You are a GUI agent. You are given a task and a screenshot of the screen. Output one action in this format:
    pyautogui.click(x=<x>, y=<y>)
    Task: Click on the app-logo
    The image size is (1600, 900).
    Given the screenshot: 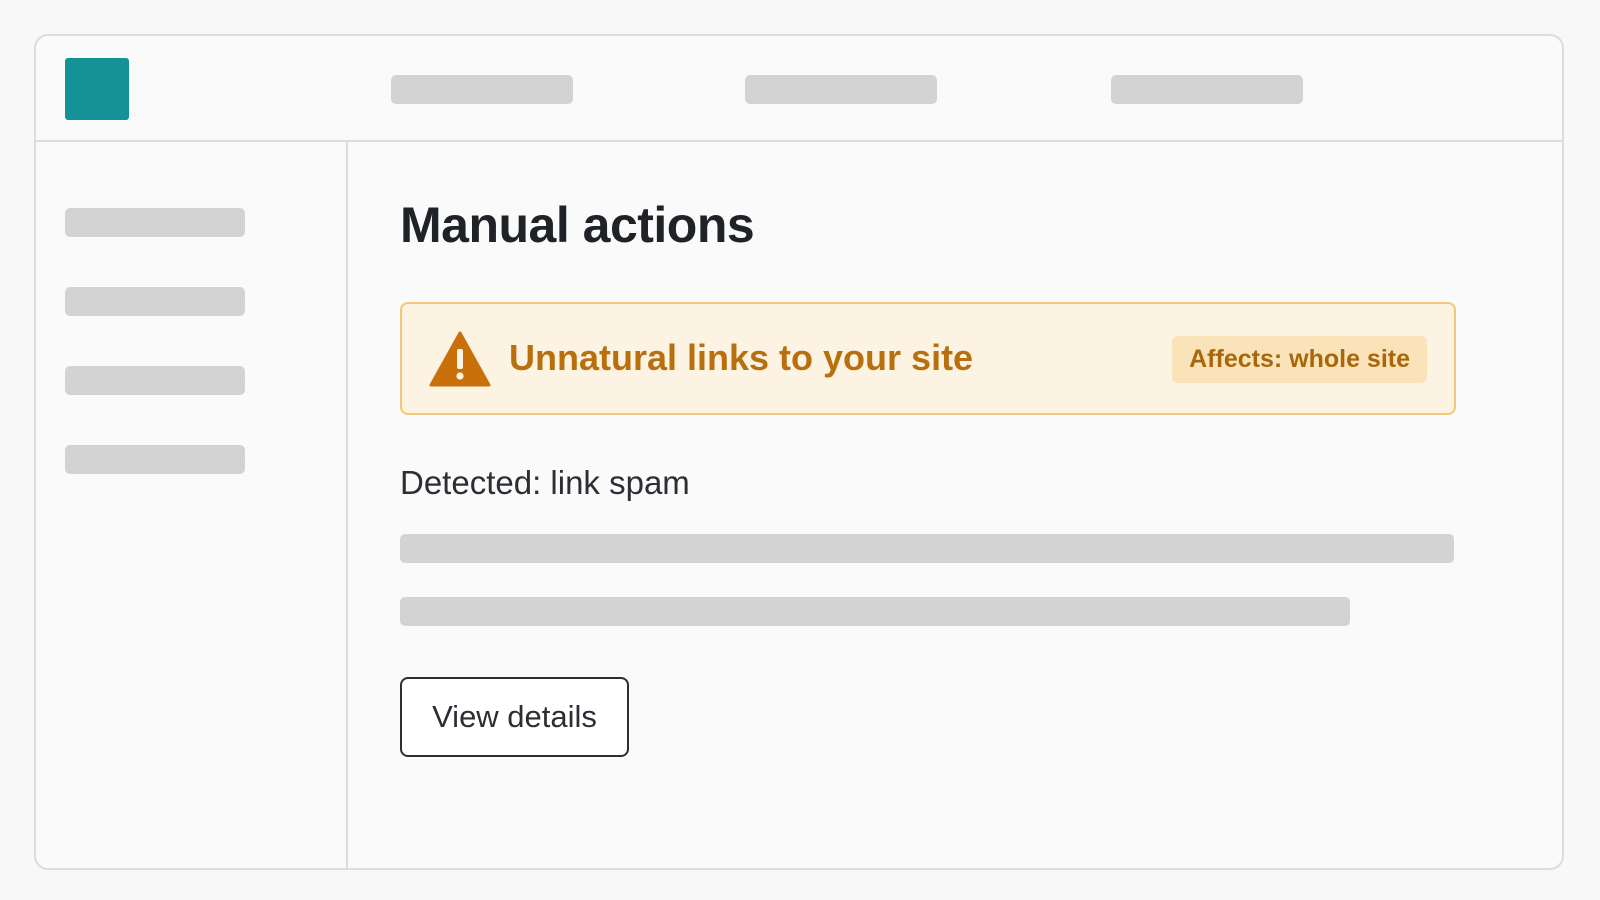 What is the action you would take?
    pyautogui.click(x=97, y=89)
    